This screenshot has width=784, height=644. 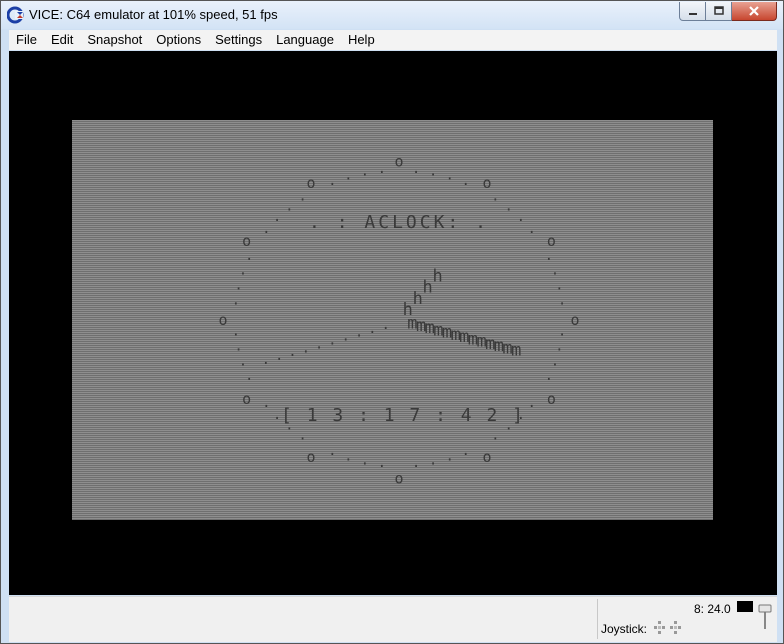 What do you see at coordinates (765, 617) in the screenshot?
I see `volume-slider` at bounding box center [765, 617].